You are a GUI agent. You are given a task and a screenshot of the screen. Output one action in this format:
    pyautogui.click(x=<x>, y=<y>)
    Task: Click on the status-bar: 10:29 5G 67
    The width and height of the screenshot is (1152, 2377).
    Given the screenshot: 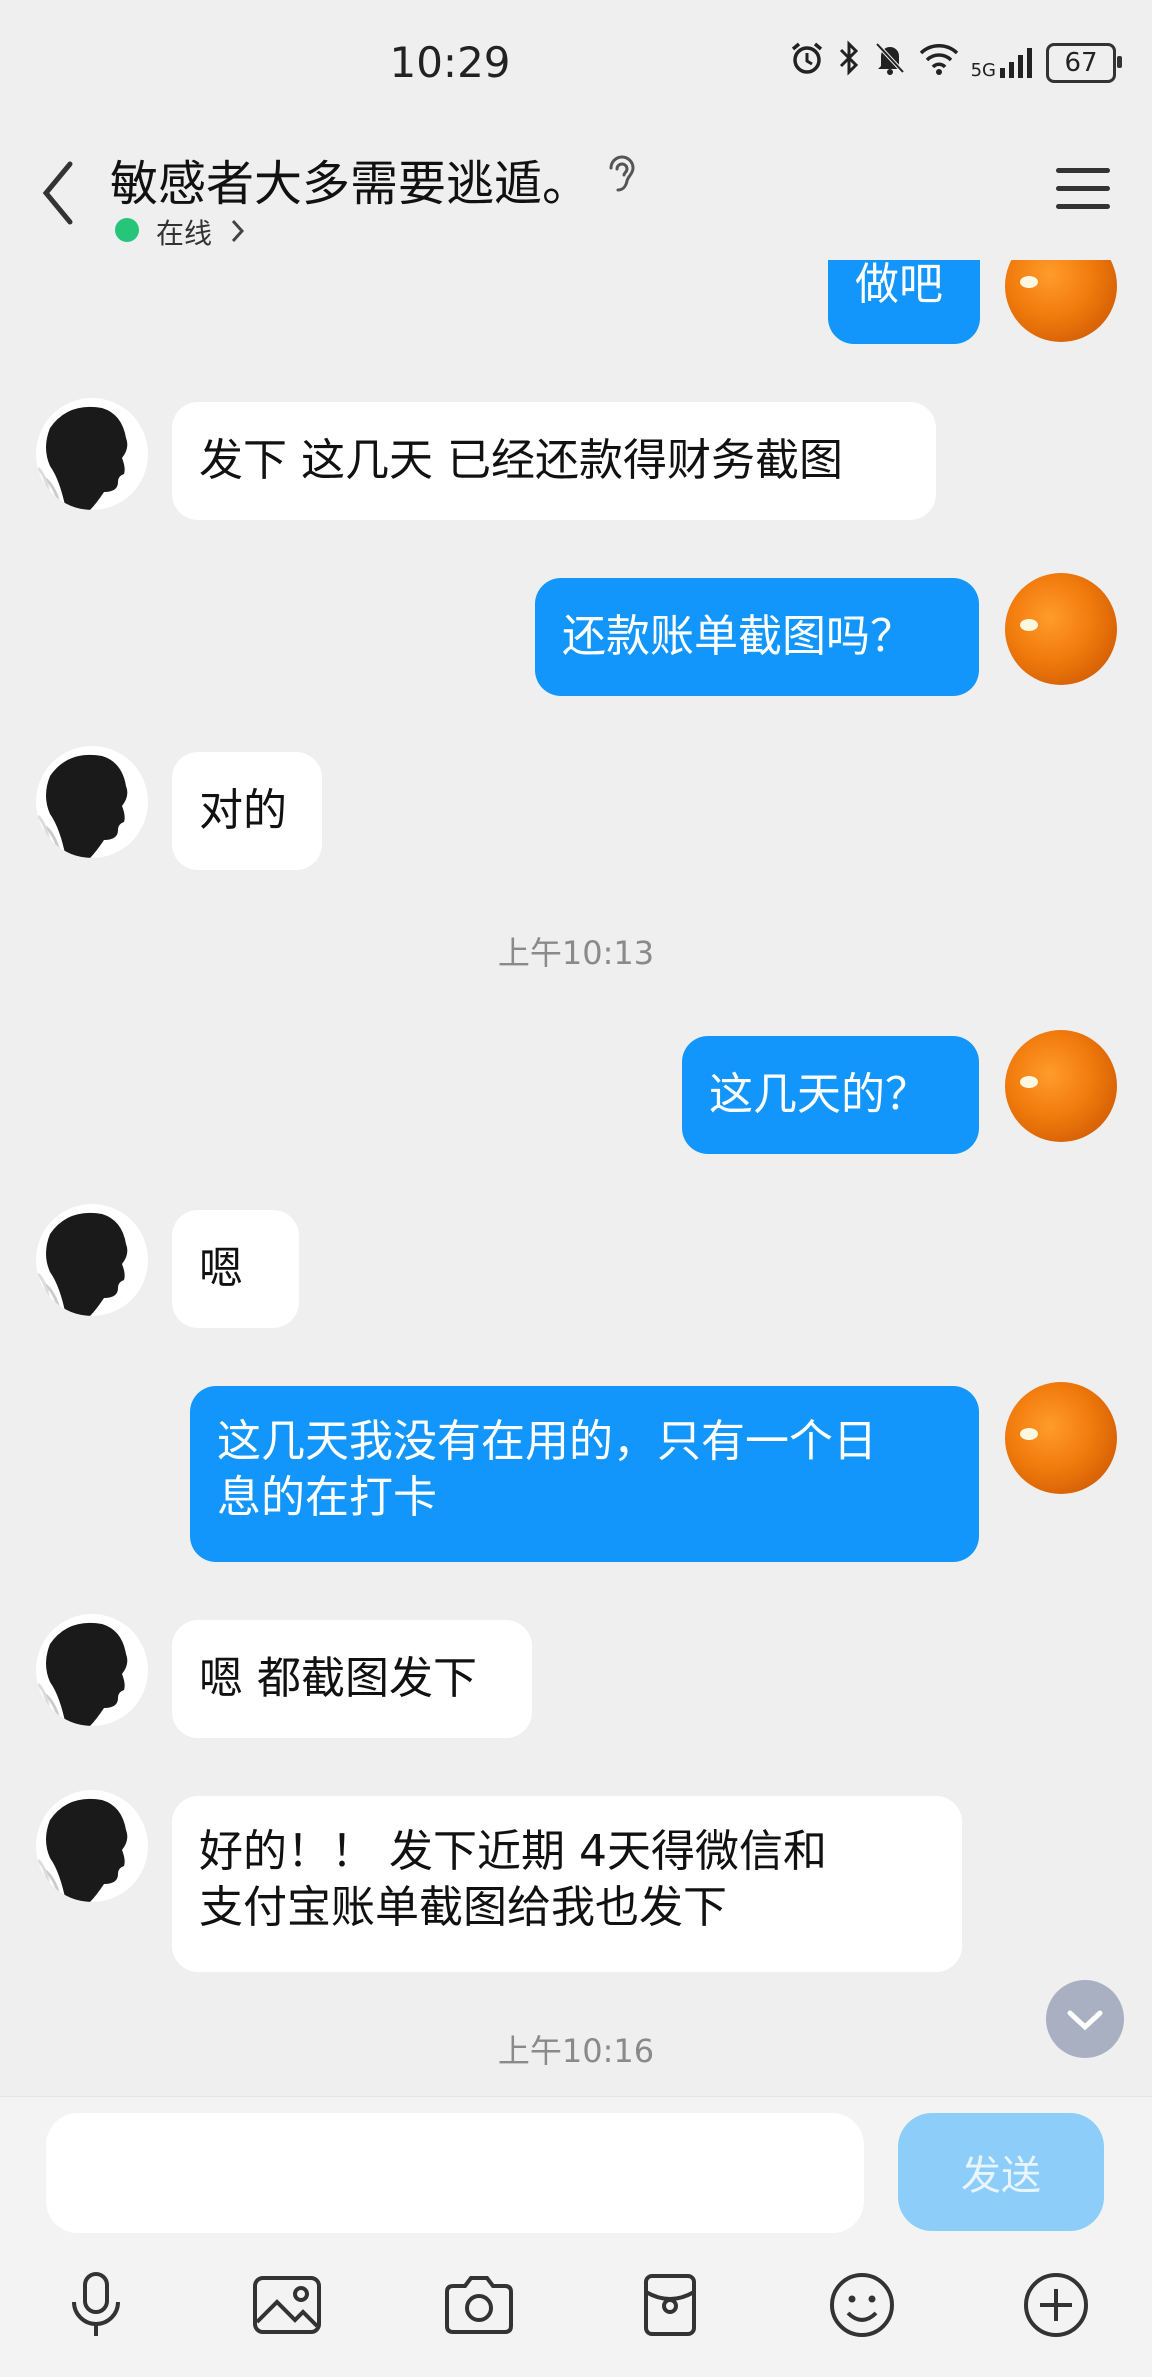 What is the action you would take?
    pyautogui.click(x=576, y=65)
    